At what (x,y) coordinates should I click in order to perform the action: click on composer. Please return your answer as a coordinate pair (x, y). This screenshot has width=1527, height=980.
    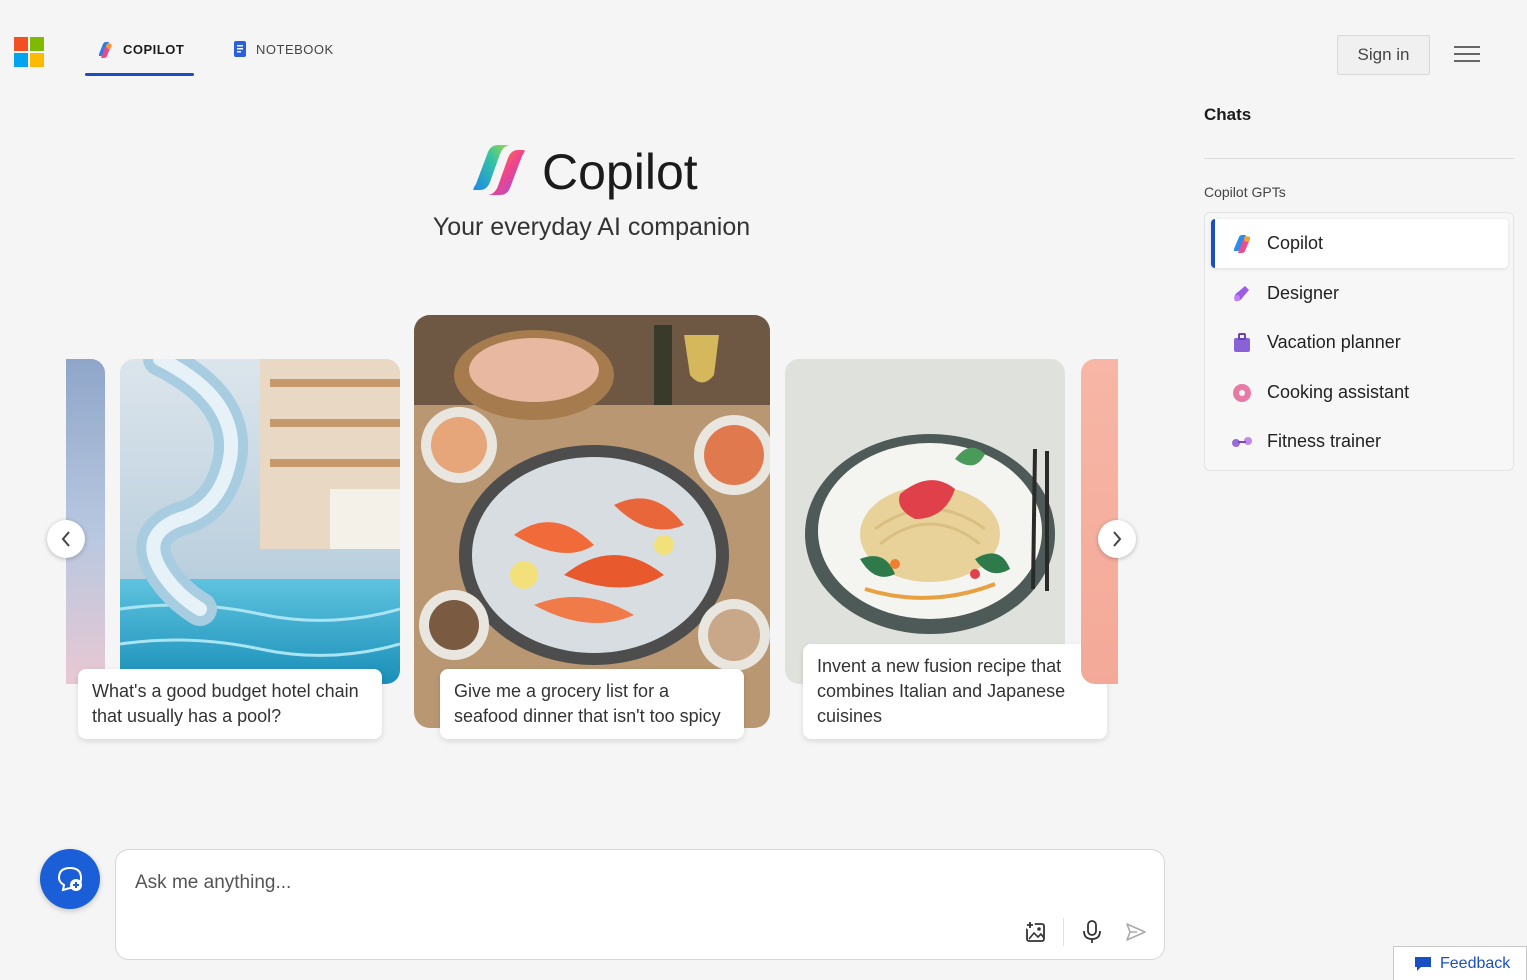
    Looking at the image, I should click on (640, 904).